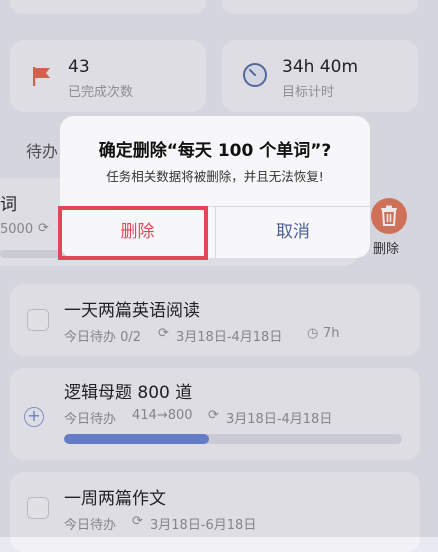  Describe the element at coordinates (293, 232) in the screenshot. I see `cancel-button: 取消` at that location.